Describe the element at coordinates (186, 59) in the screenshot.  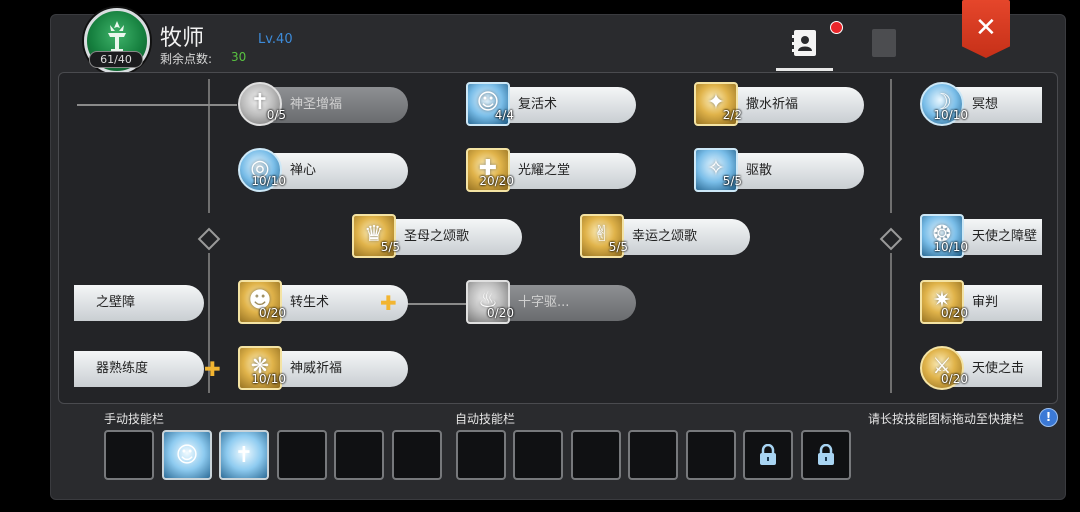
I see `remaining-points-label: 剩余点数:` at that location.